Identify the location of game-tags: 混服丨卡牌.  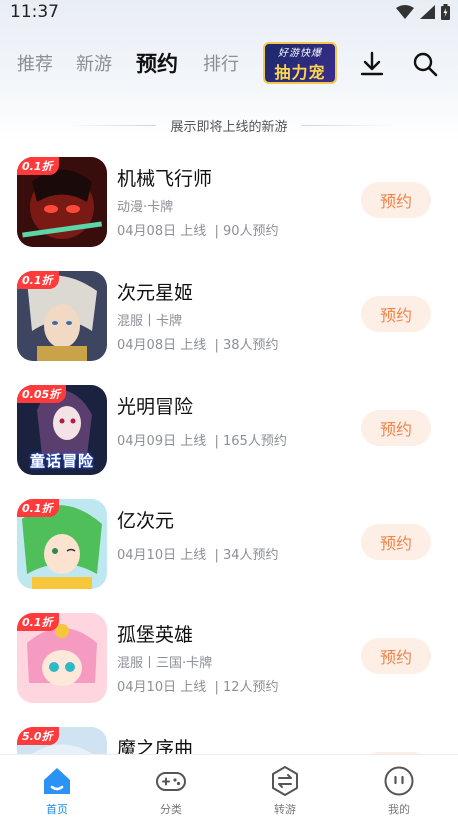
(150, 321).